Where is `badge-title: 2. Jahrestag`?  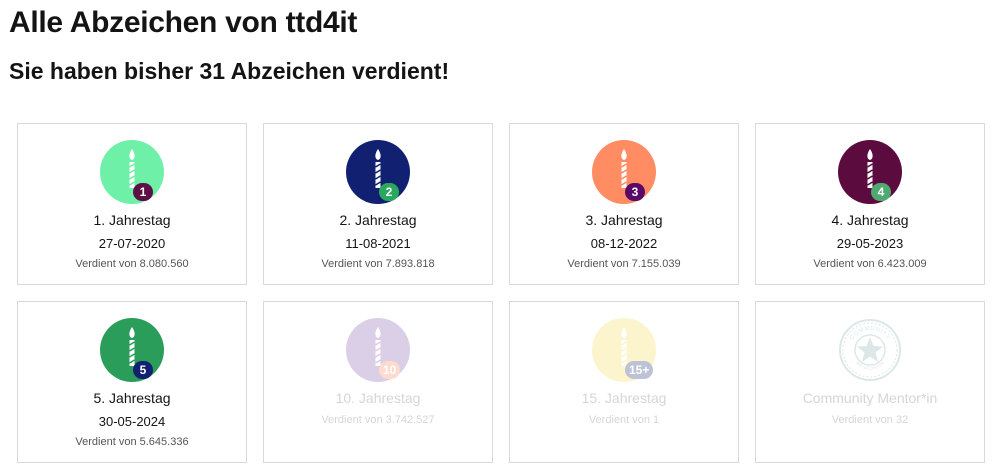 badge-title: 2. Jahrestag is located at coordinates (378, 220).